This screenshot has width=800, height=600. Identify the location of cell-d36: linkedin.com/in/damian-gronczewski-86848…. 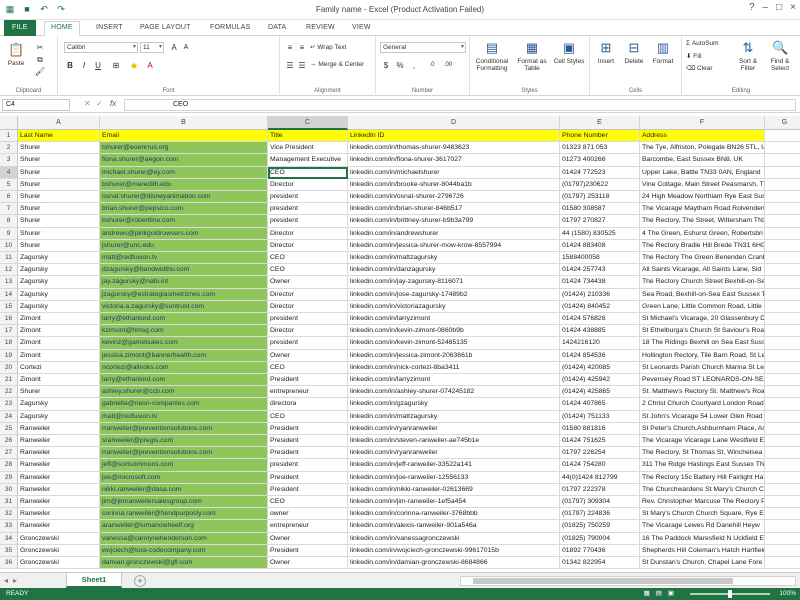
(454, 563).